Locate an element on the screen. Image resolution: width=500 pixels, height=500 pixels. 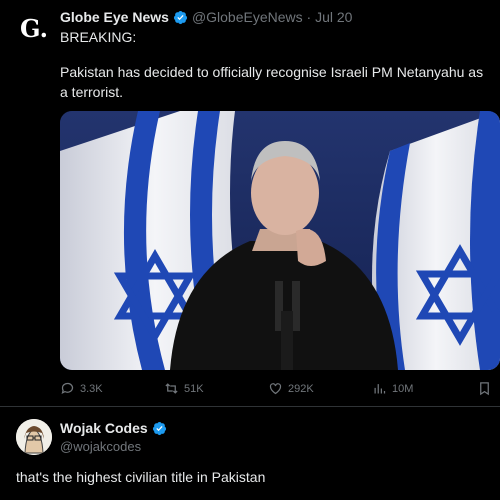
repost-count: 51K is located at coordinates (194, 388).